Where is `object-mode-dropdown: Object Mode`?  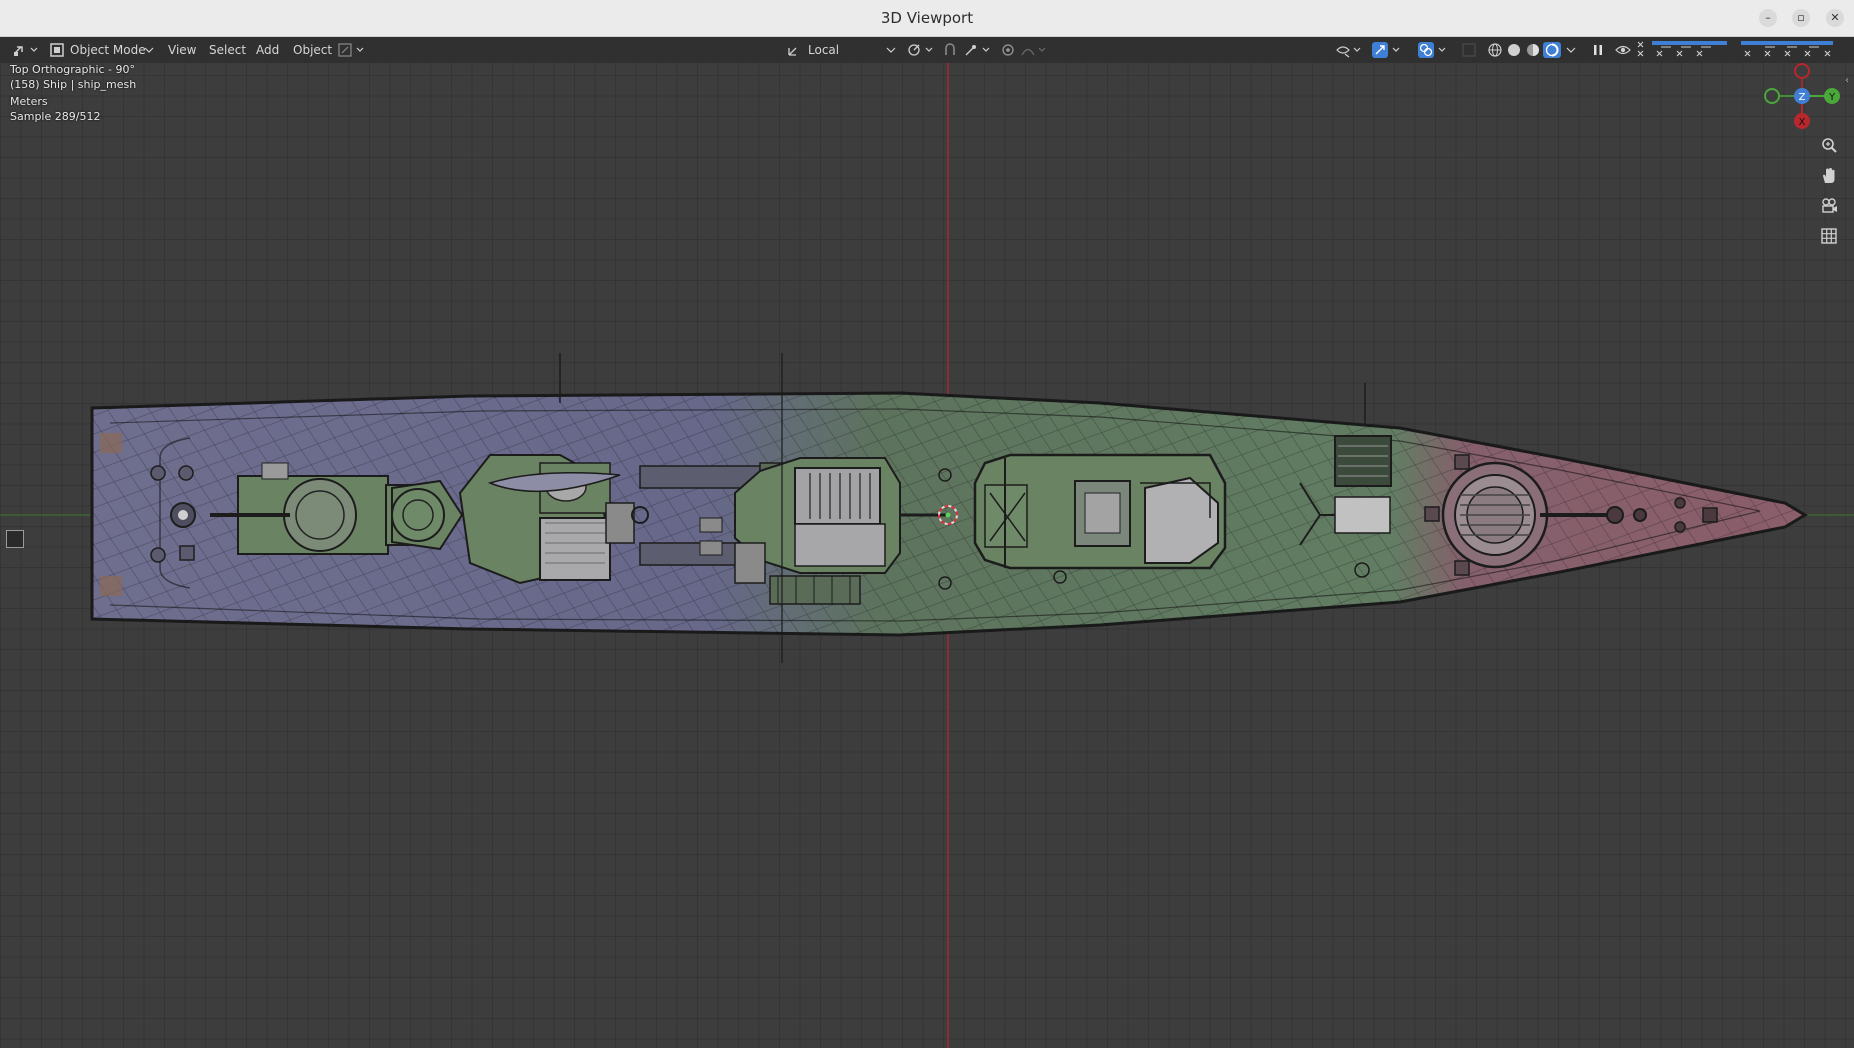
object-mode-dropdown: Object Mode is located at coordinates (108, 50).